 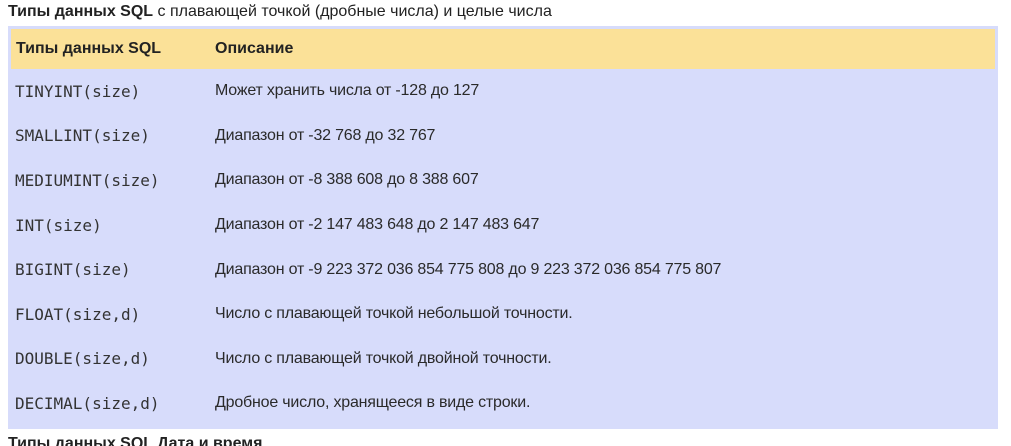 I want to click on next-table-caption: Типы данных SQL Дата и время, so click(x=135, y=440).